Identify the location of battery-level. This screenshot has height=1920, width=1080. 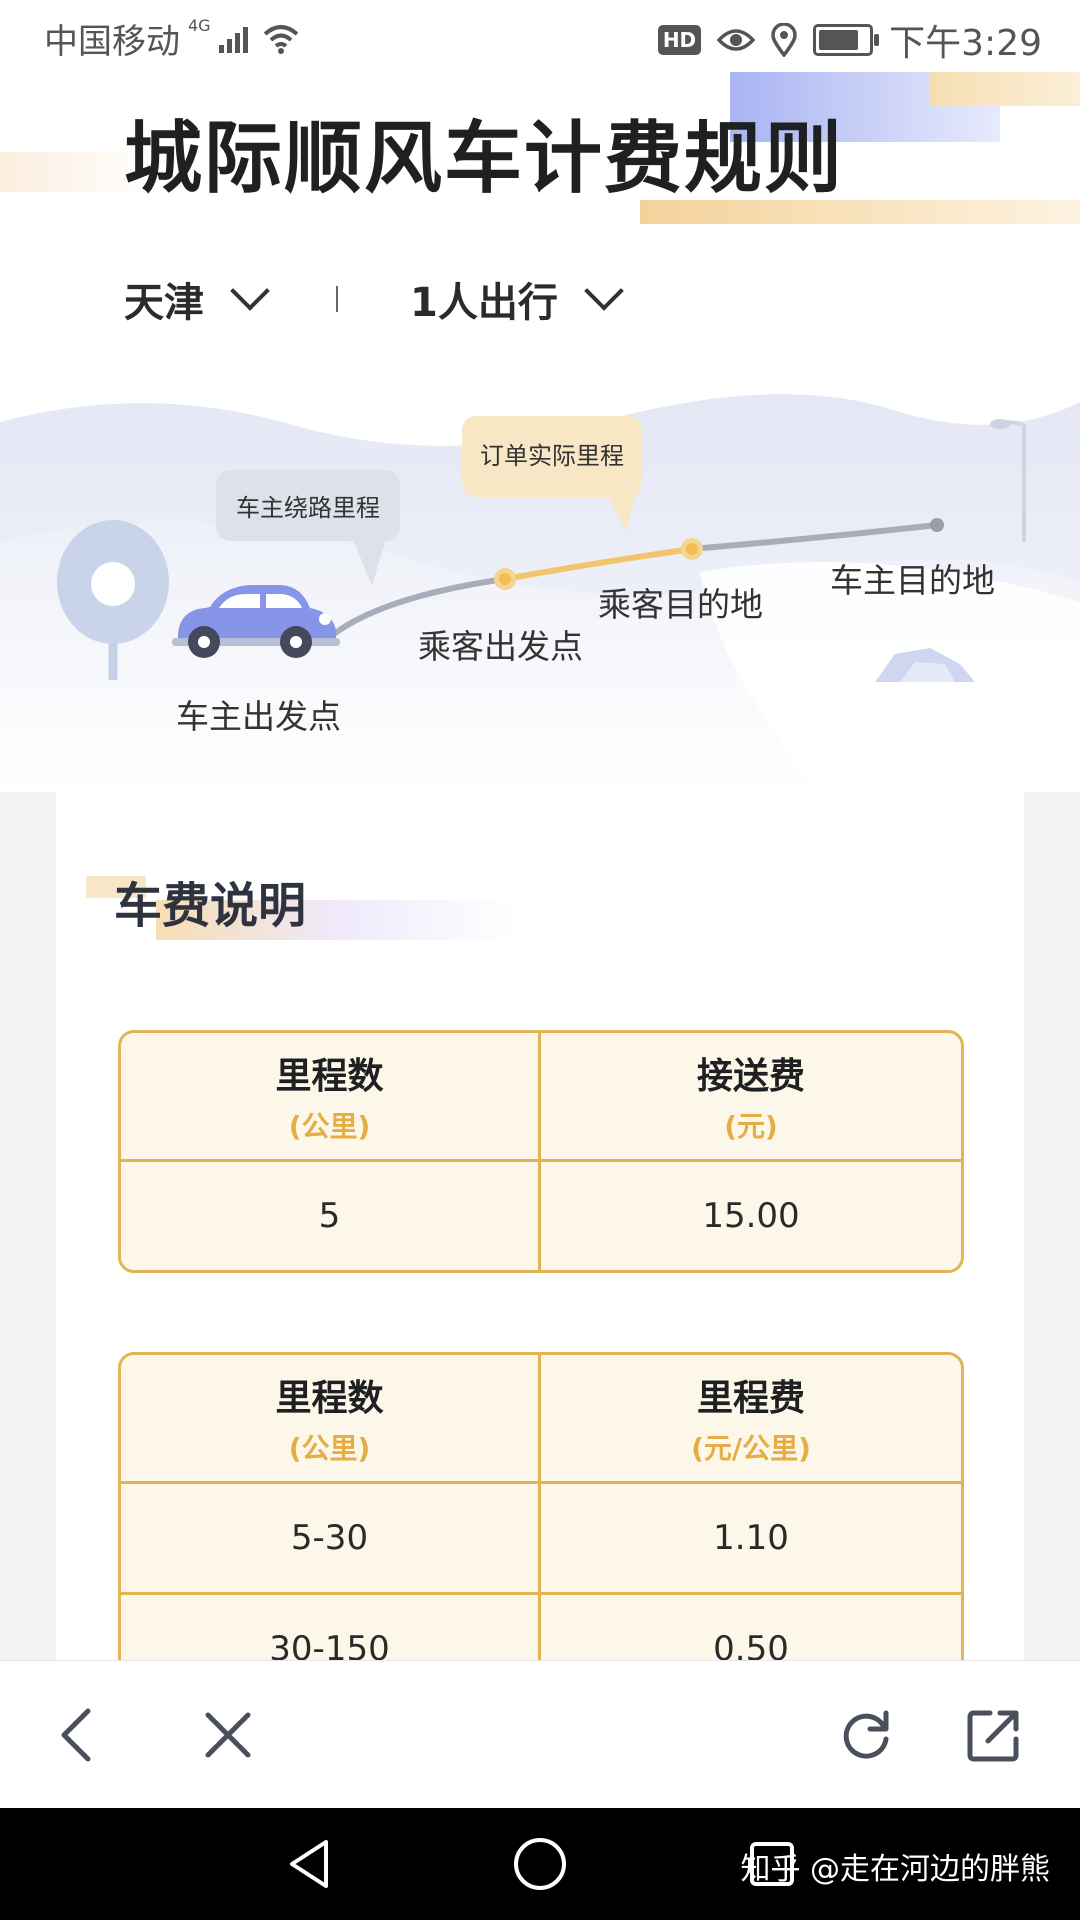
(838, 40).